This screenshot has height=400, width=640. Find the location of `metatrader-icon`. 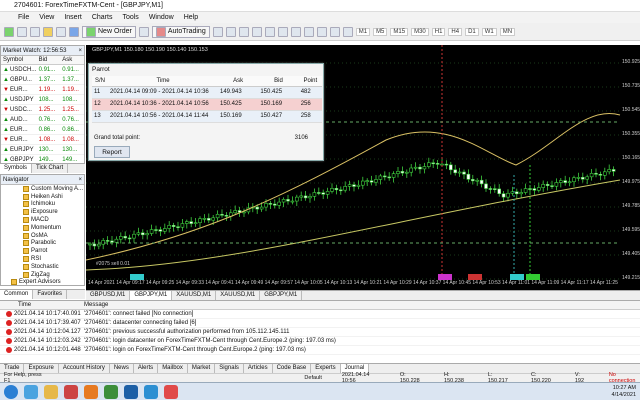

metatrader-icon is located at coordinates (131, 391).